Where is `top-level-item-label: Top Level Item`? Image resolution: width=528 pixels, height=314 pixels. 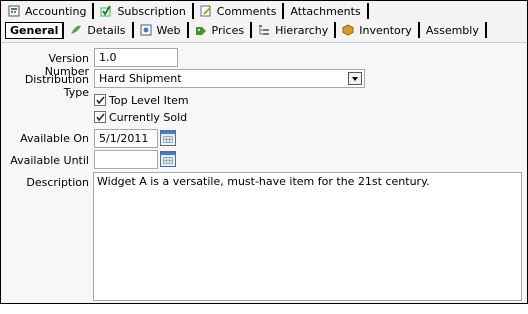
top-level-item-label: Top Level Item is located at coordinates (149, 100).